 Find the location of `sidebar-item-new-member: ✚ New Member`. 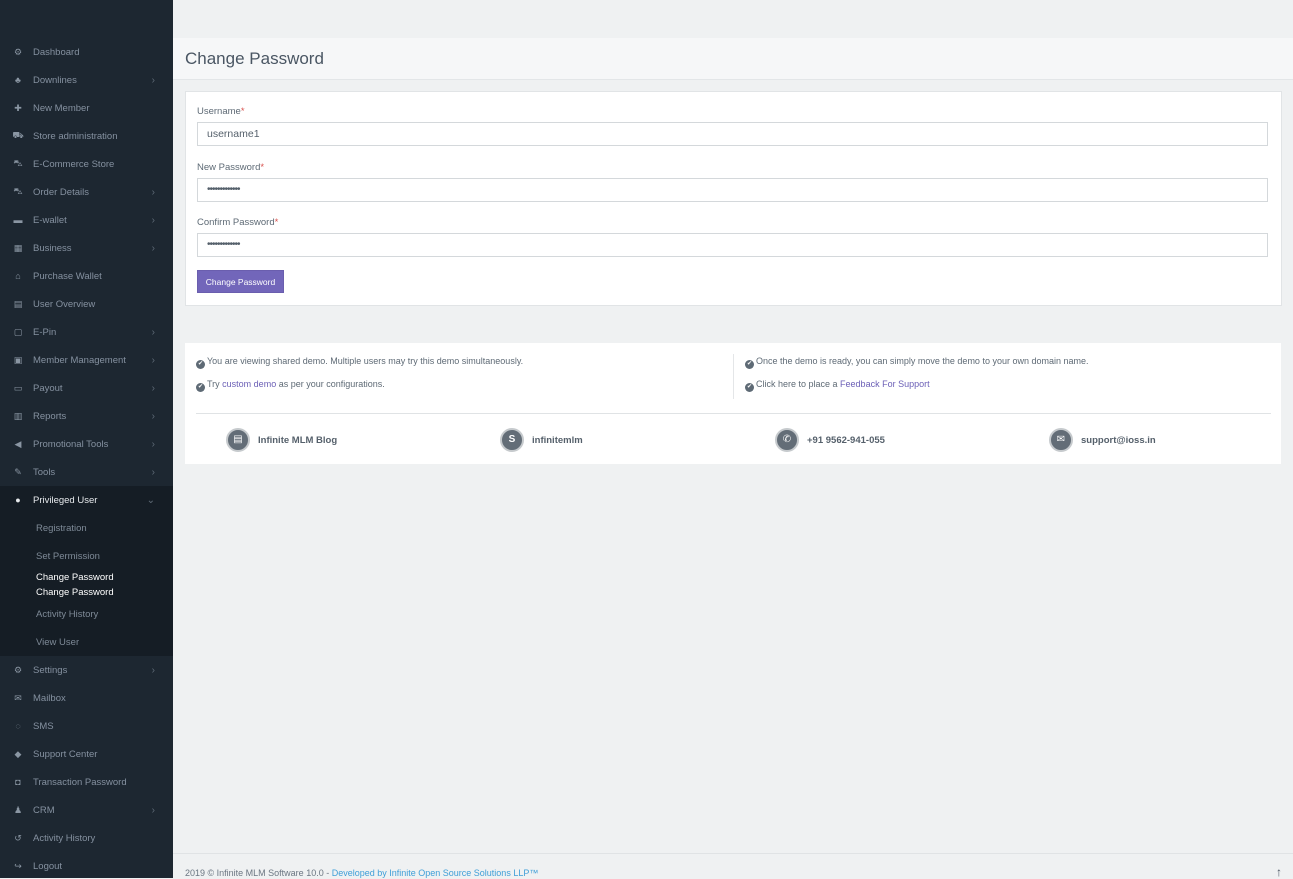

sidebar-item-new-member: ✚ New Member is located at coordinates (86, 108).